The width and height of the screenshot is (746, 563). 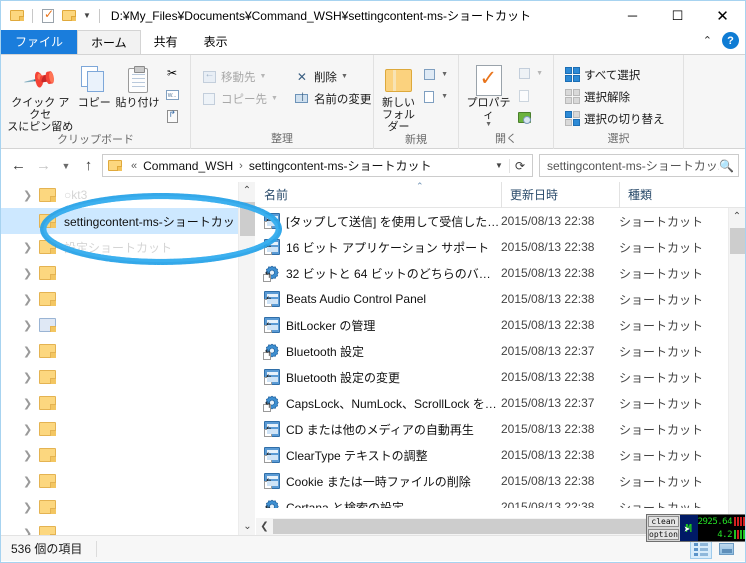 I want to click on cut-button: ✂, so click(x=172, y=72).